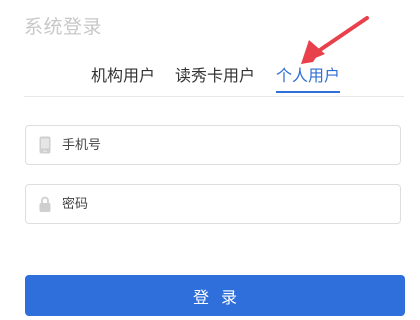  I want to click on annotation-arrow-icon, so click(335, 40).